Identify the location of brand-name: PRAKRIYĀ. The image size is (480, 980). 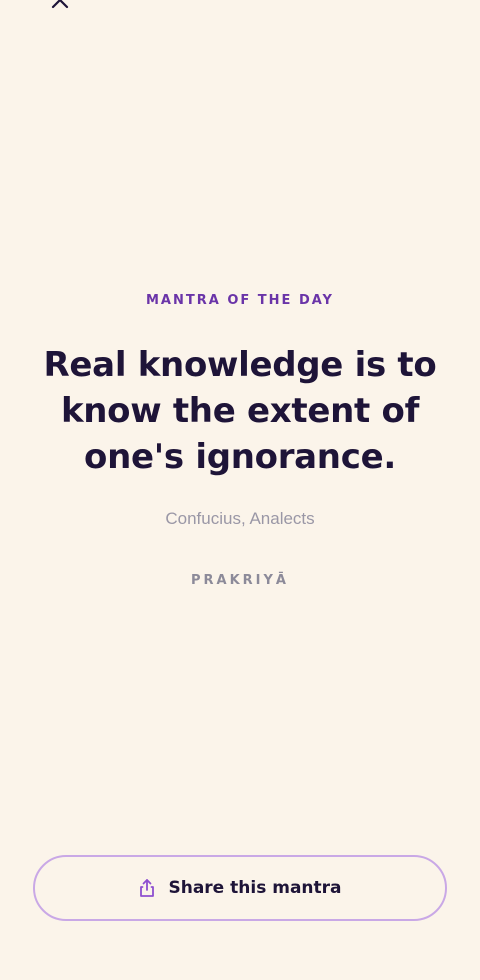
(240, 580).